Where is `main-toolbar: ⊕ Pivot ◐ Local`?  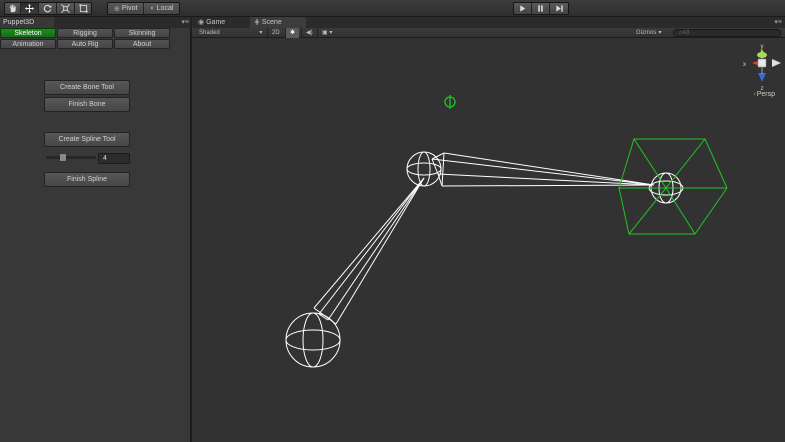
main-toolbar: ⊕ Pivot ◐ Local is located at coordinates (392, 8).